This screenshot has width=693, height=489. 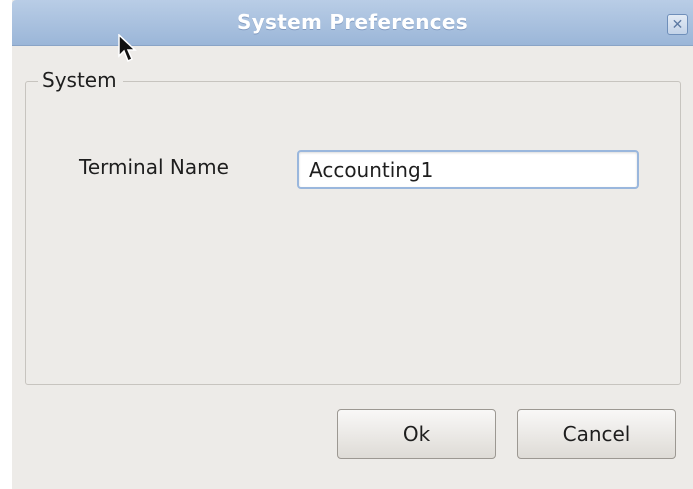 What do you see at coordinates (416, 434) in the screenshot?
I see `ok-button: Ok` at bounding box center [416, 434].